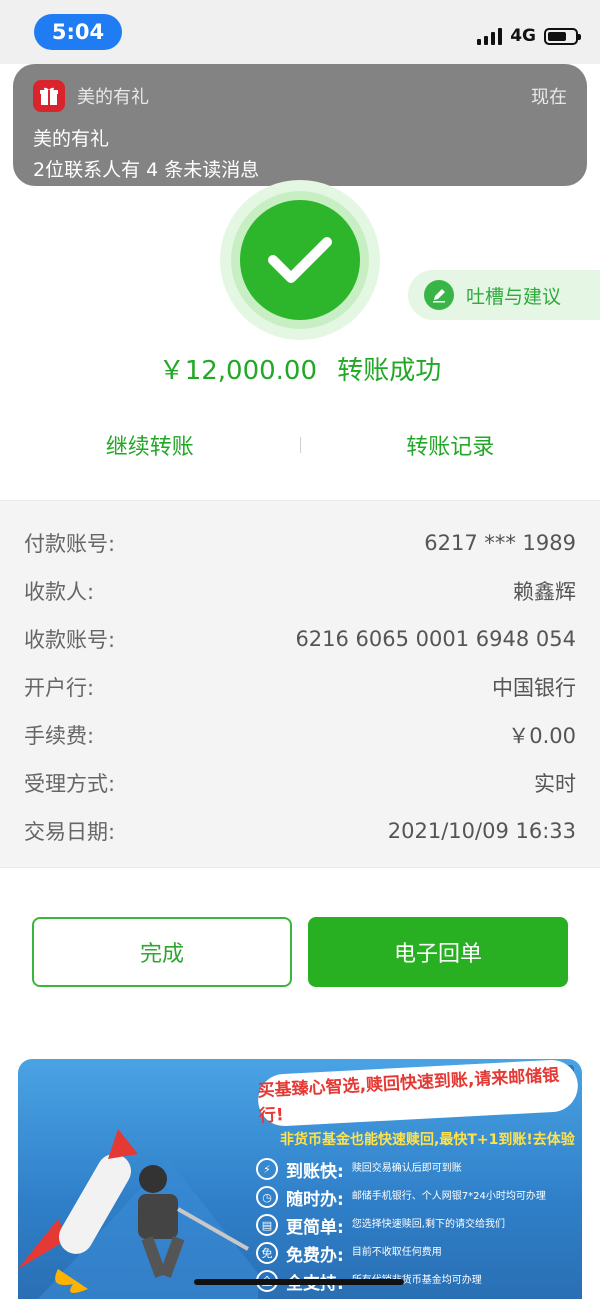 This screenshot has height=1299, width=600. Describe the element at coordinates (448, 1196) in the screenshot. I see `ad-feature-desc: 邮储手机银行、个人网银7*24小时均可办理` at that location.